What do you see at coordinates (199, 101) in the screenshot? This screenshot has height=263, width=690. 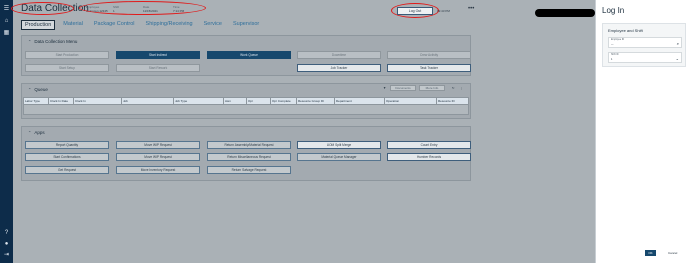 I see `col-job-type: Job Type` at bounding box center [199, 101].